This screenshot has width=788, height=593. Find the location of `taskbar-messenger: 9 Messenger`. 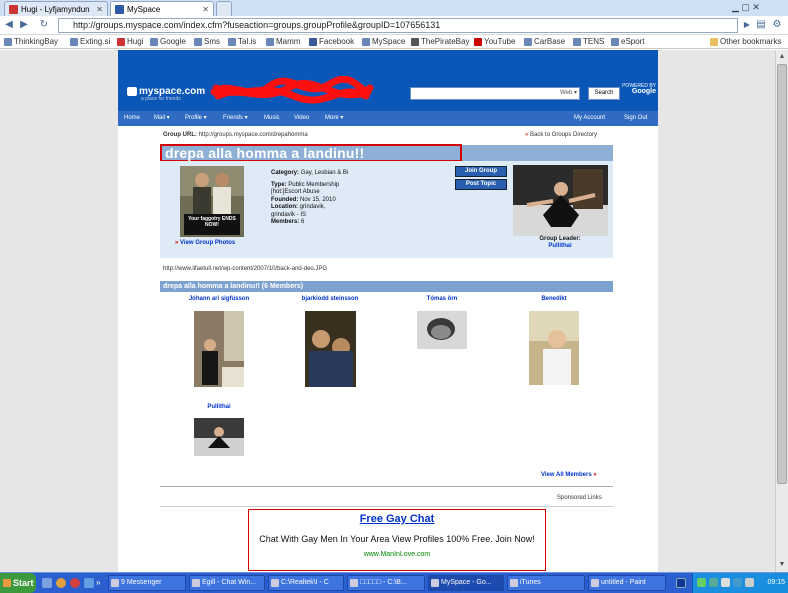

taskbar-messenger: 9 Messenger is located at coordinates (147, 583).